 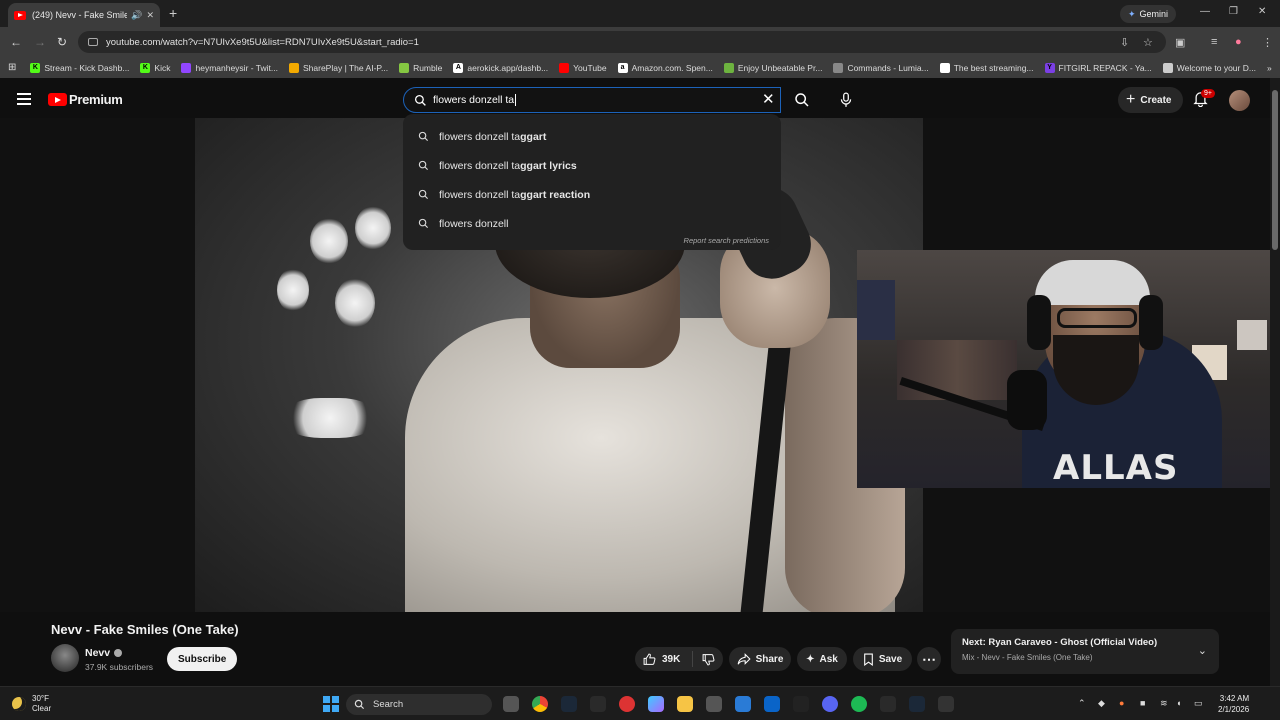 I want to click on like-button: 39K, so click(x=664, y=659).